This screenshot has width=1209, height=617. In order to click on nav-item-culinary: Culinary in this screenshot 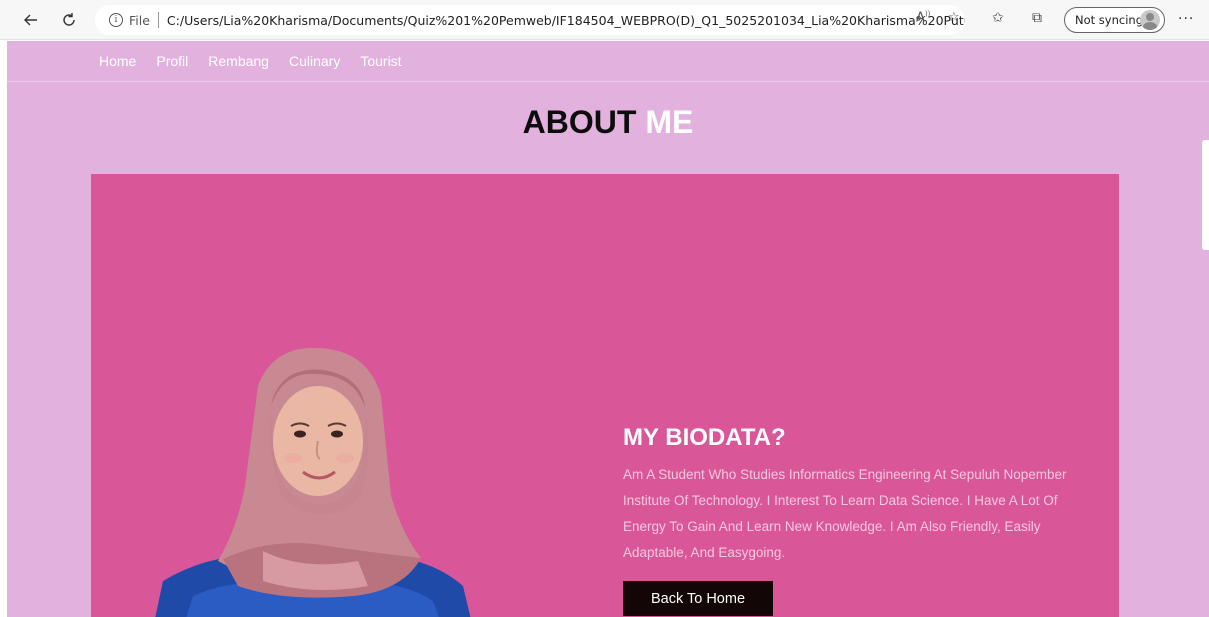, I will do `click(314, 61)`.